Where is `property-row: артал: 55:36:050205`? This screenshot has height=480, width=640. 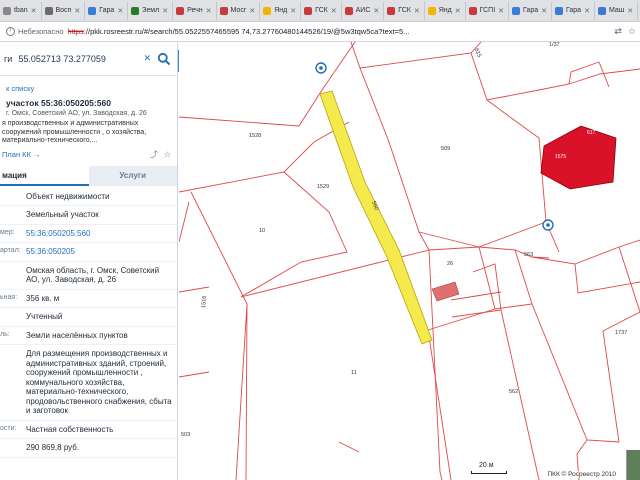
property-row: артал: 55:36:050205 is located at coordinates (88, 252).